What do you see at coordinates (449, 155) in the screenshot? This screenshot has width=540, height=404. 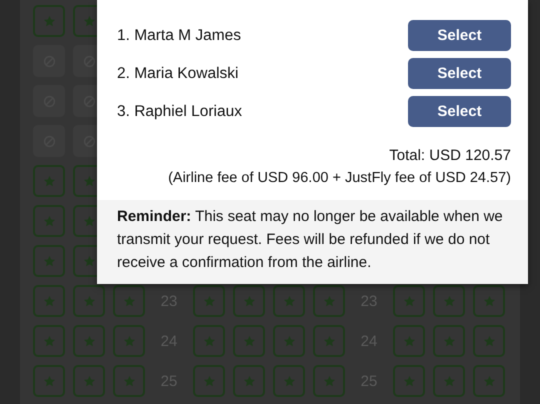 I see `total-price: Total: USD 120.57` at bounding box center [449, 155].